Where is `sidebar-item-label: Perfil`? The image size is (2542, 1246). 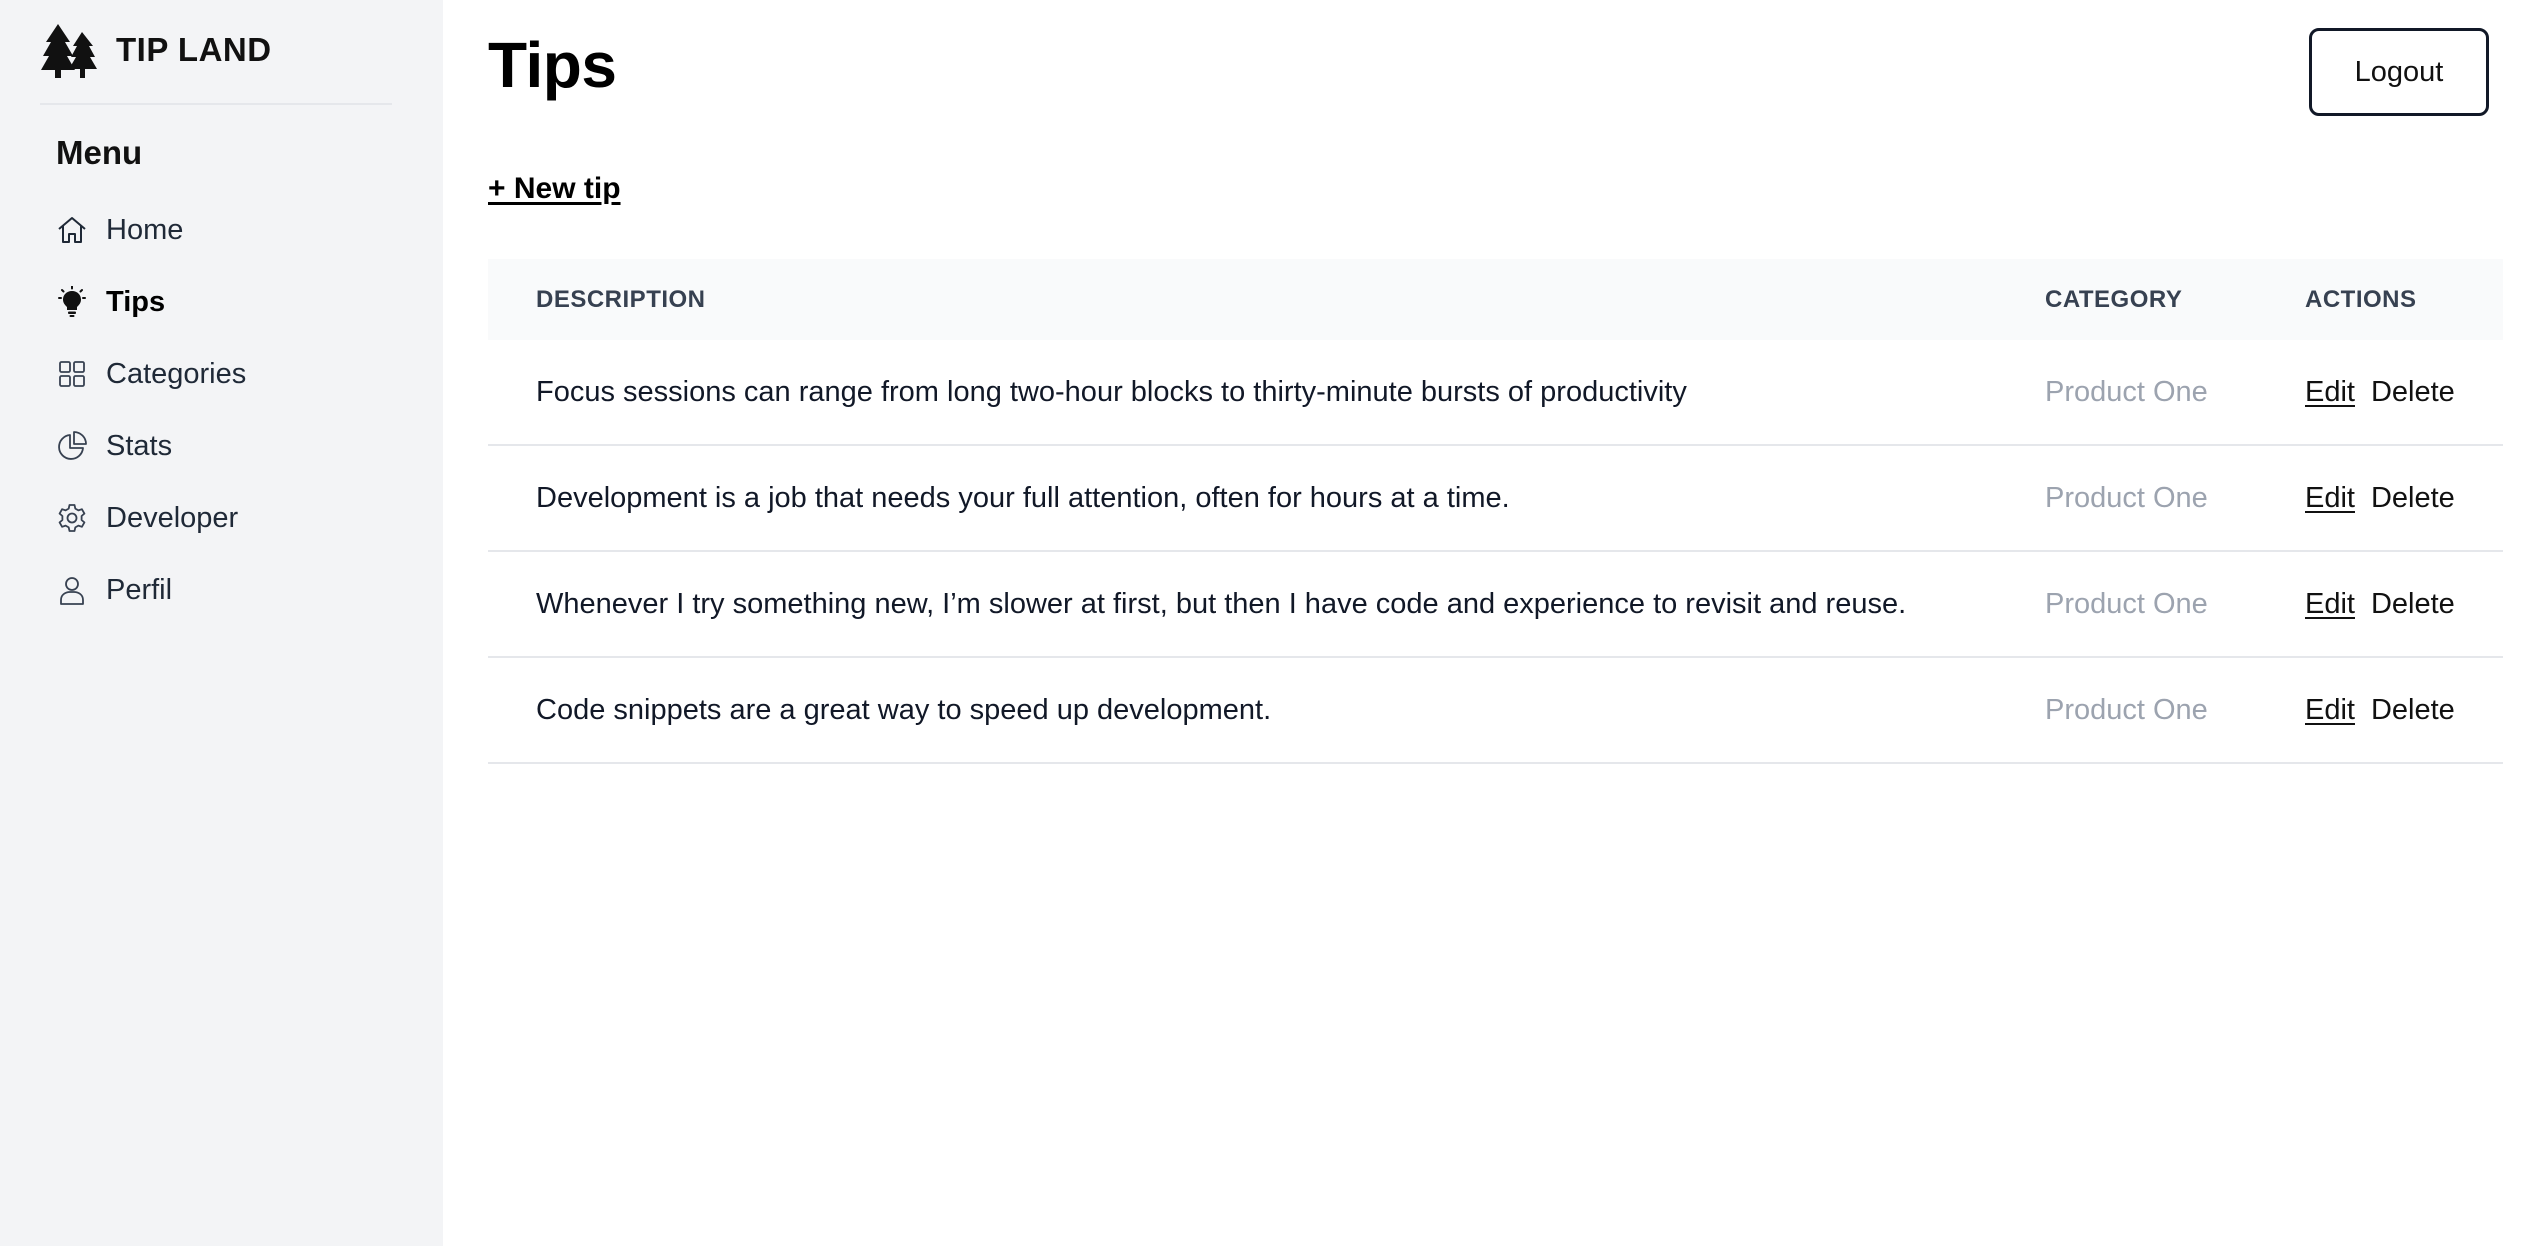
sidebar-item-label: Perfil is located at coordinates (139, 589).